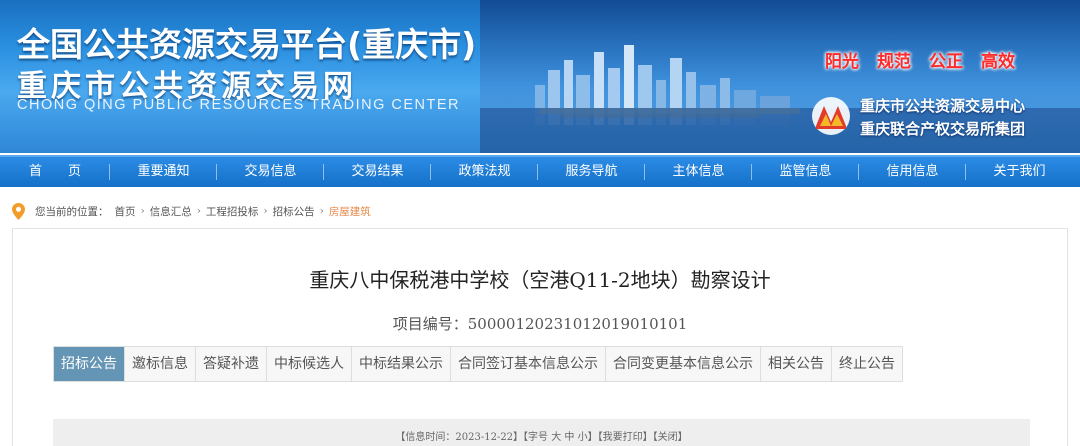  Describe the element at coordinates (998, 62) in the screenshot. I see `slogan-4: 高效` at that location.